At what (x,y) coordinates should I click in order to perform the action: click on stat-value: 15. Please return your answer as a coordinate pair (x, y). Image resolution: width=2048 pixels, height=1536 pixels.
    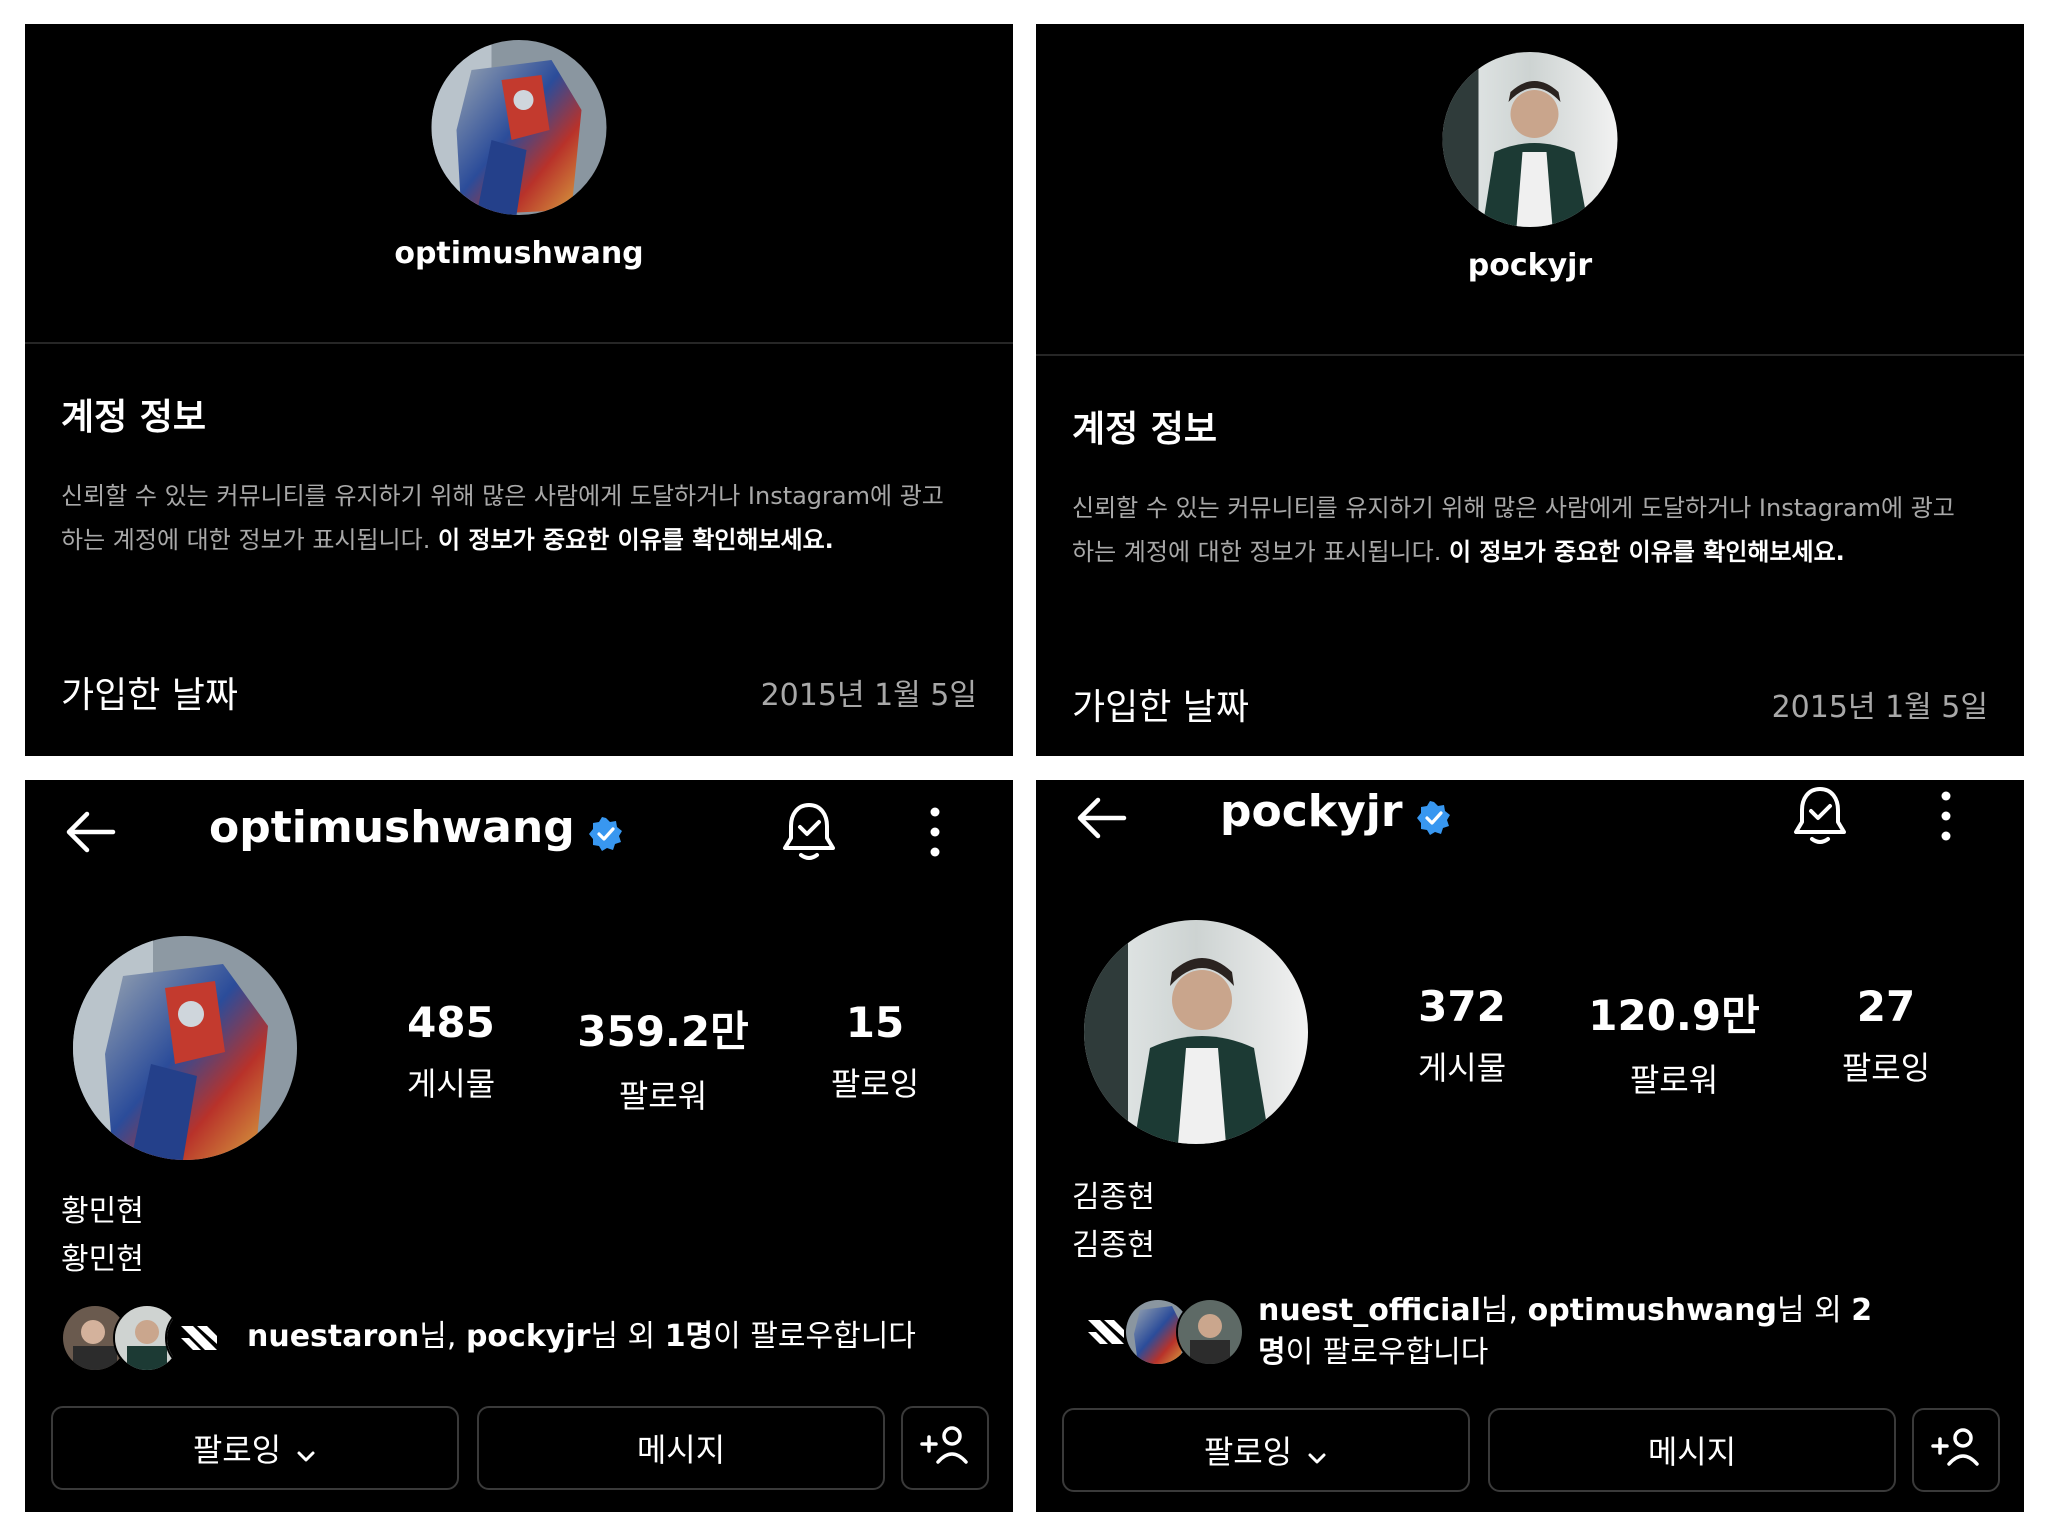
    Looking at the image, I should click on (875, 1022).